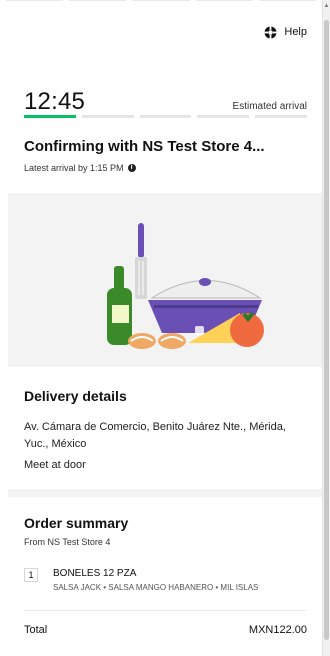  Describe the element at coordinates (165, 98) in the screenshot. I see `eta-row: 12:45 Estimated arrival` at that location.